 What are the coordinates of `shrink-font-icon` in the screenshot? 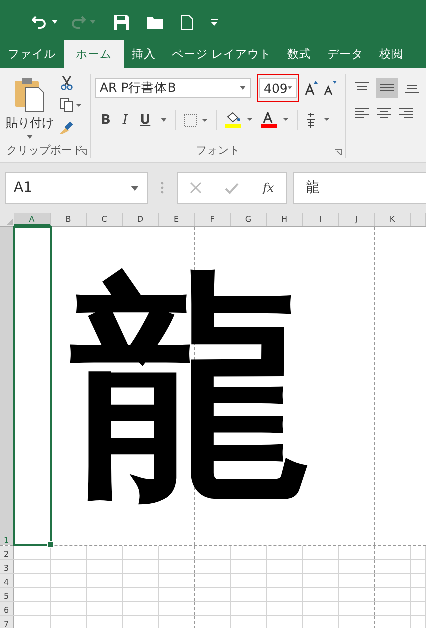 It's located at (330, 88).